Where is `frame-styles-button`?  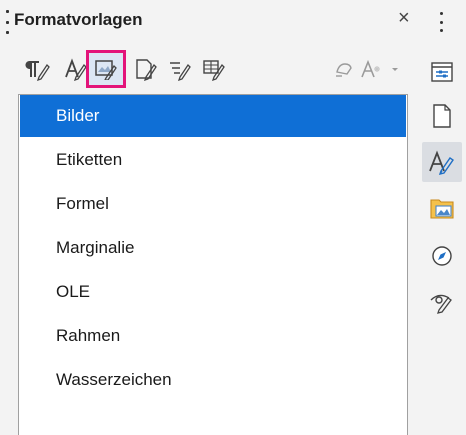
frame-styles-button is located at coordinates (106, 69).